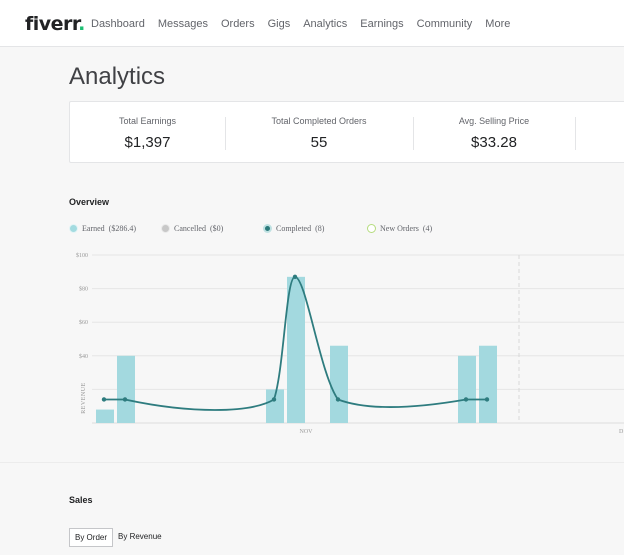 This screenshot has width=624, height=555. Describe the element at coordinates (93, 228) in the screenshot. I see `legend-name: Earned` at that location.